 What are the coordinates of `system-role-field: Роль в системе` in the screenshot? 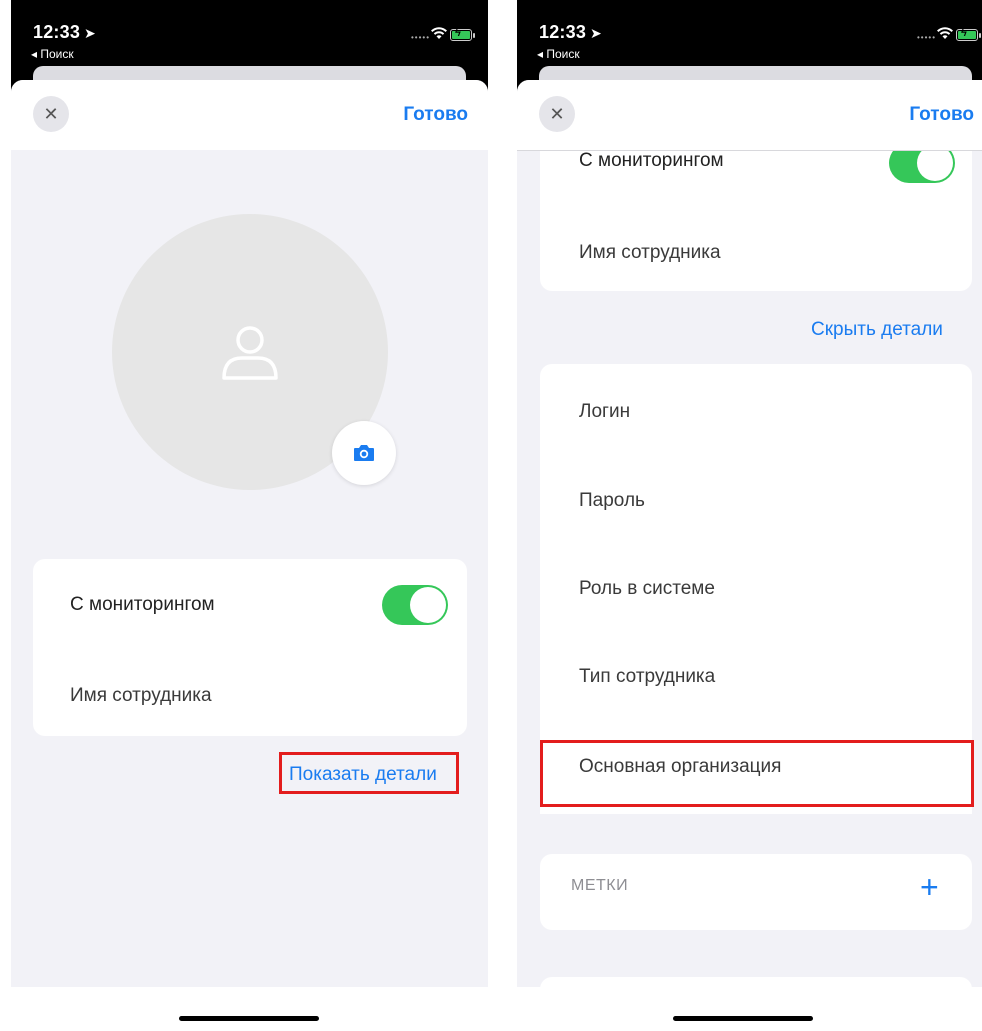 It's located at (647, 589).